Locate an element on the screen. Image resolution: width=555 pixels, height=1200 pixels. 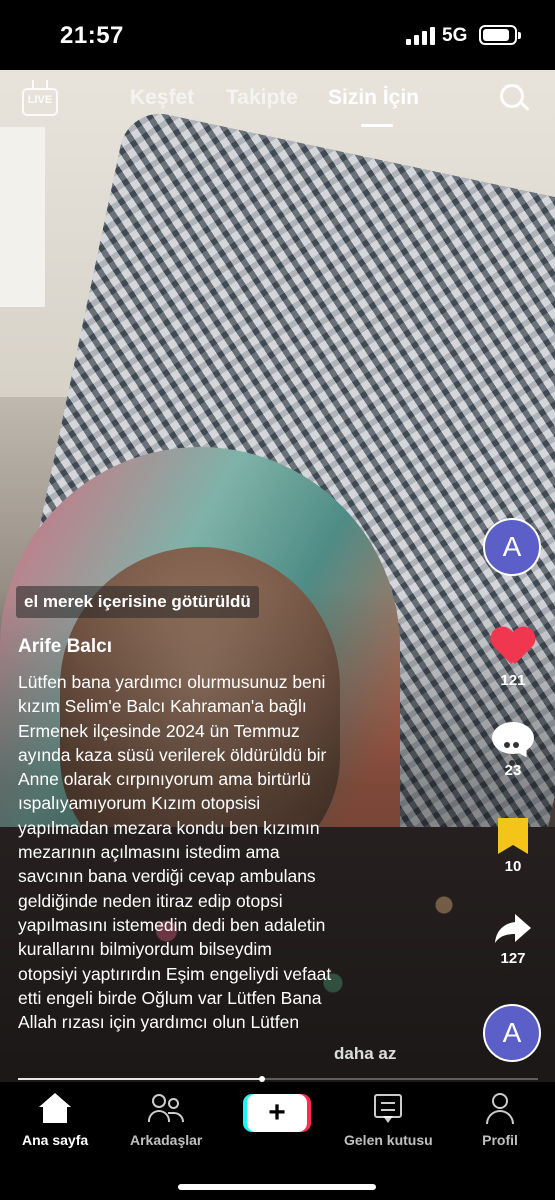
video-window is located at coordinates (22, 217).